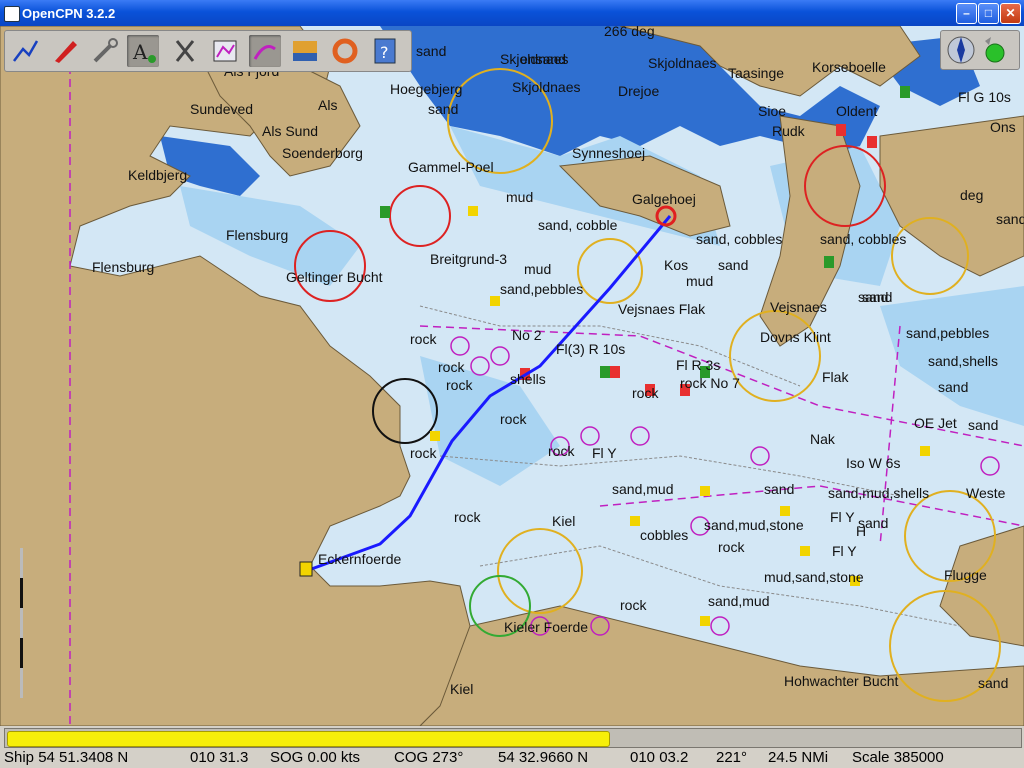  Describe the element at coordinates (961, 50) in the screenshot. I see `compass-rose-icon` at that location.